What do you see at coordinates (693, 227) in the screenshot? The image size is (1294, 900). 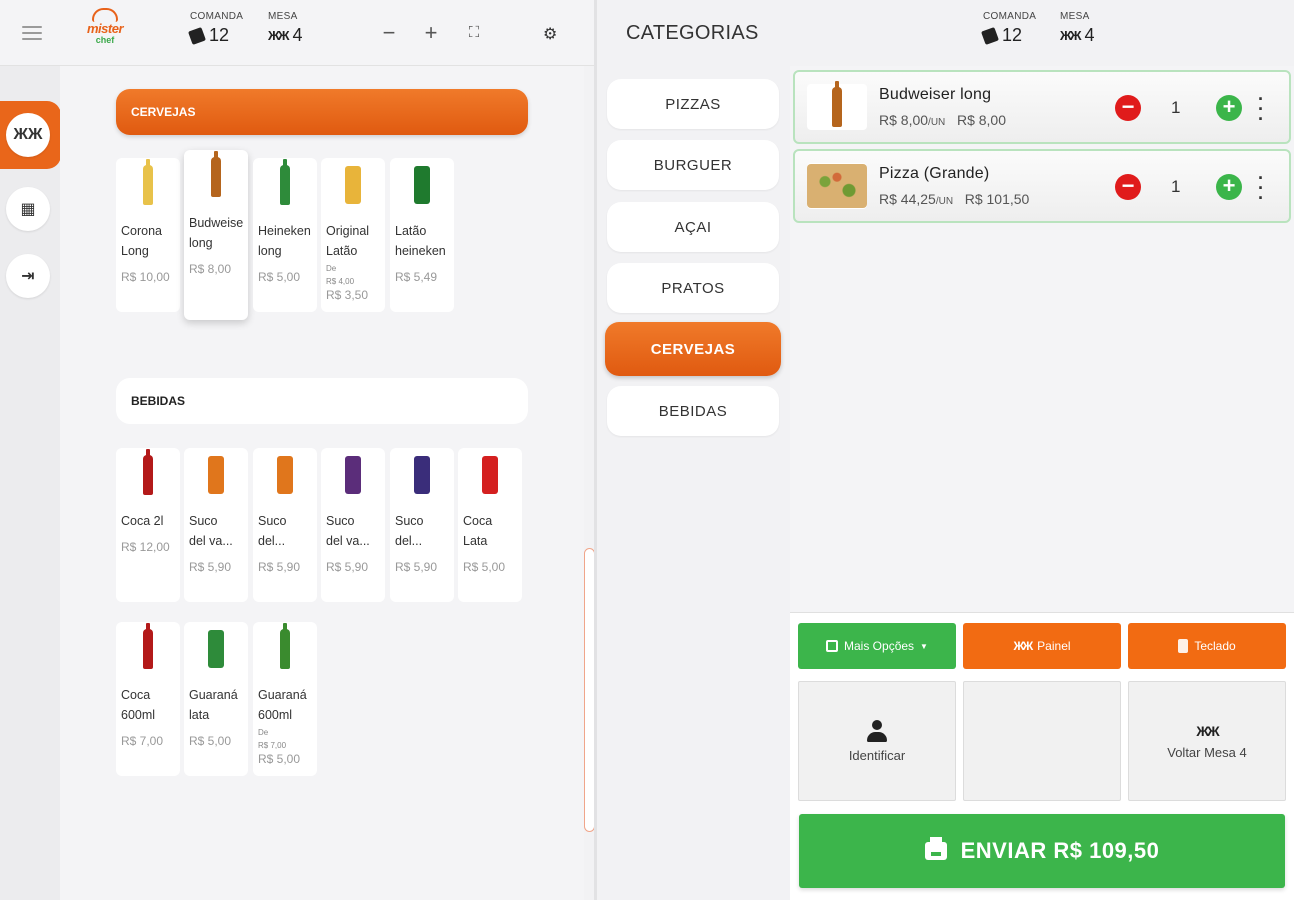 I see `category-acai: AÇAI` at bounding box center [693, 227].